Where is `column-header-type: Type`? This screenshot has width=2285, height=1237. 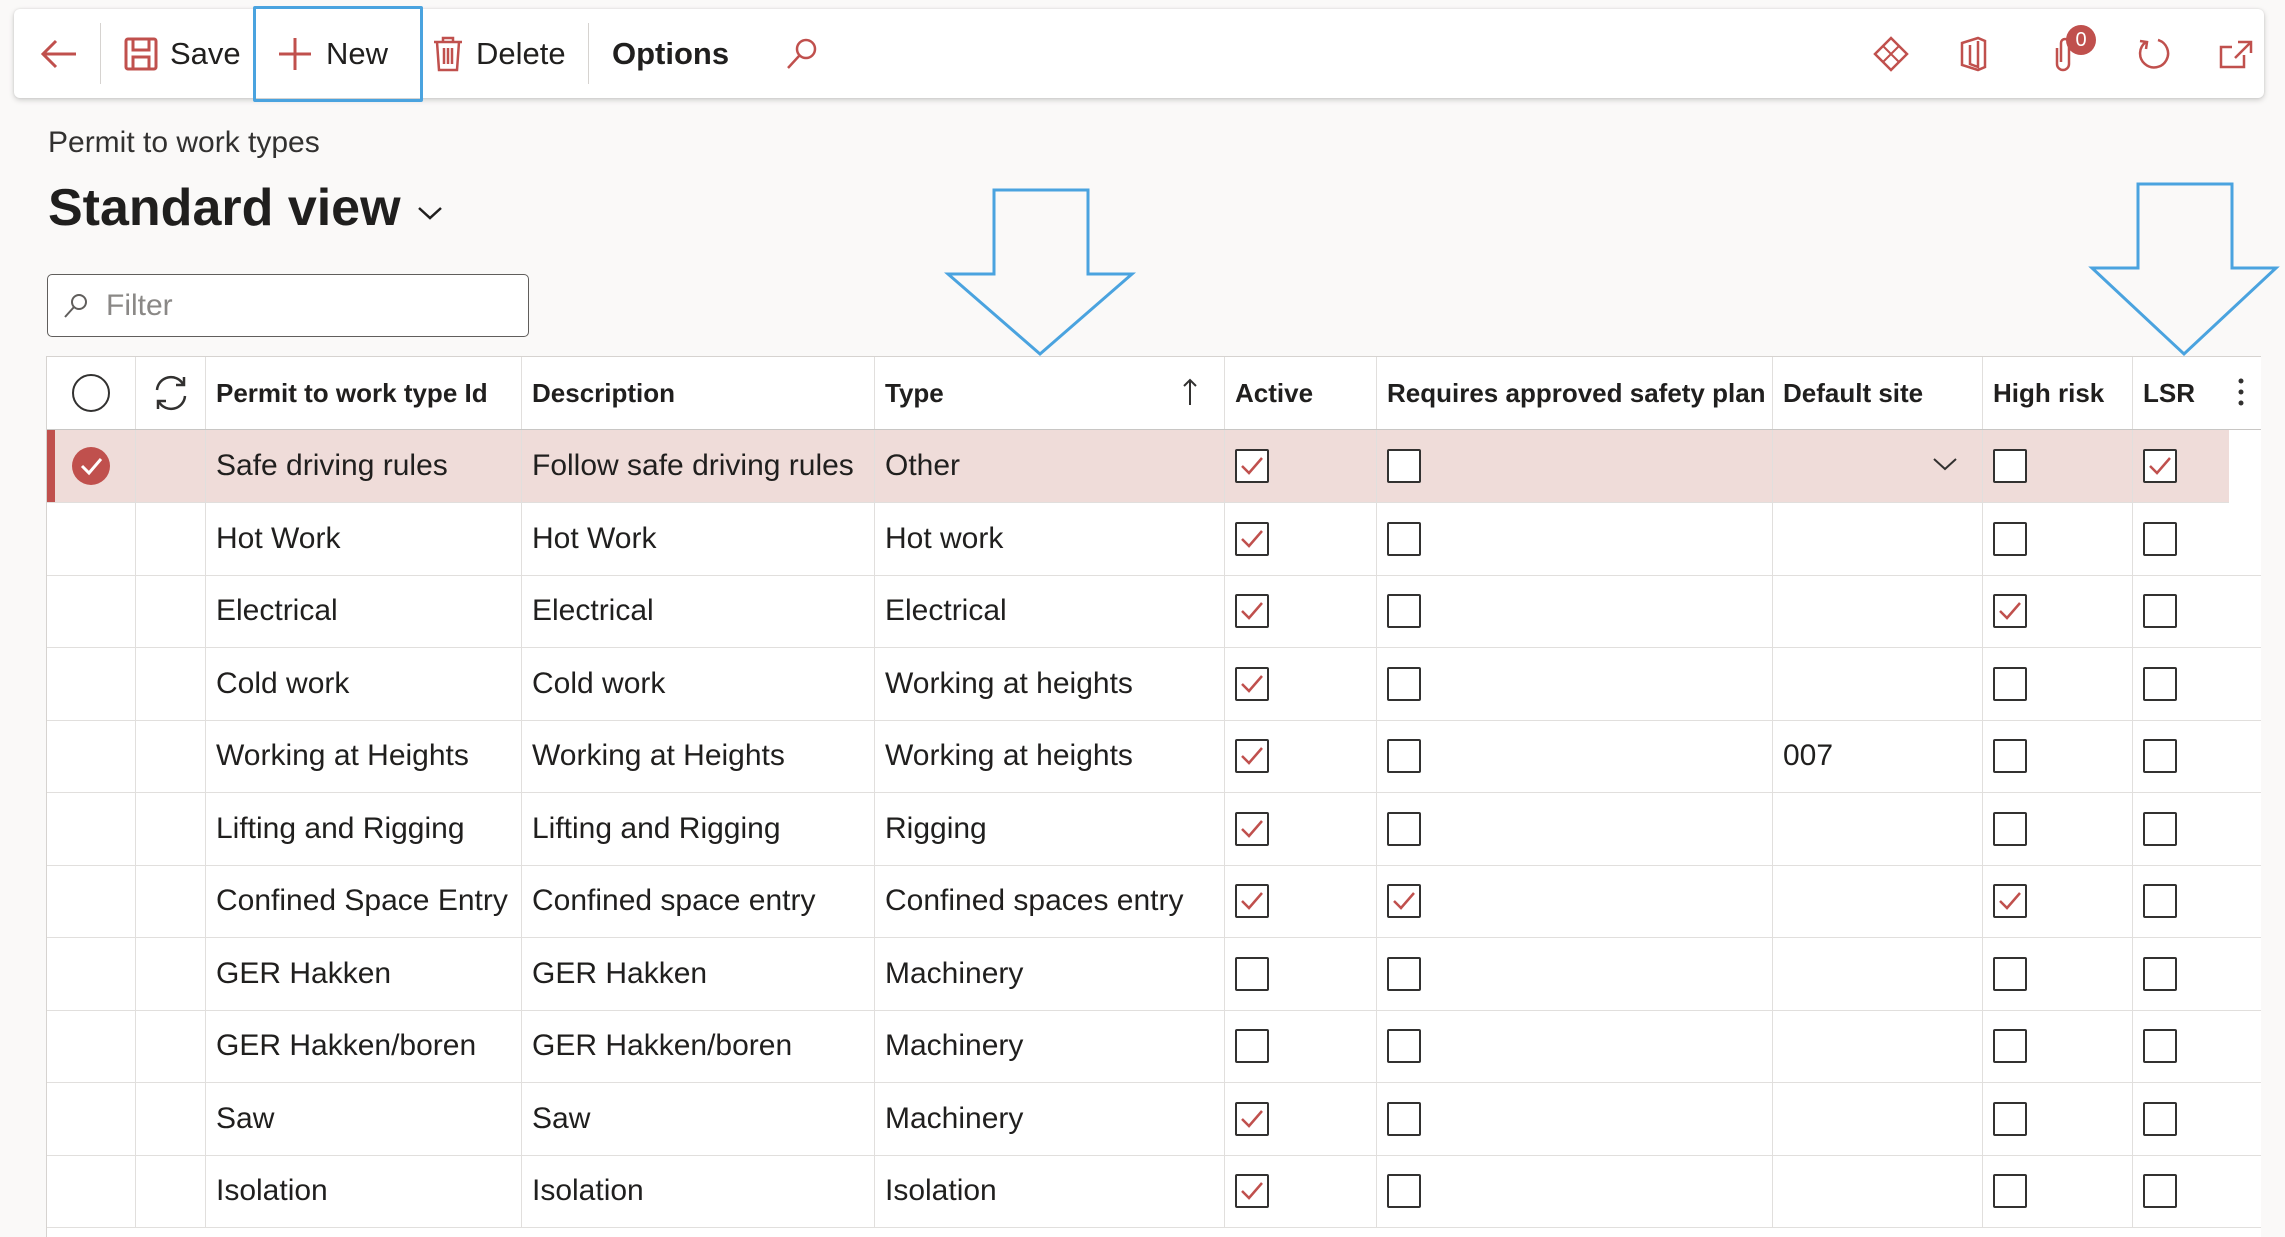
column-header-type: Type is located at coordinates (1050, 393).